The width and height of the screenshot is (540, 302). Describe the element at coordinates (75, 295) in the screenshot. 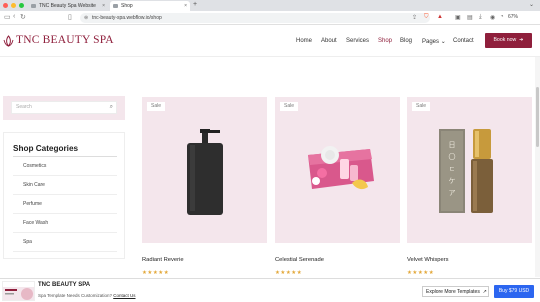

I see `template-subtitle-text: Spa Template Needs Customization?` at that location.